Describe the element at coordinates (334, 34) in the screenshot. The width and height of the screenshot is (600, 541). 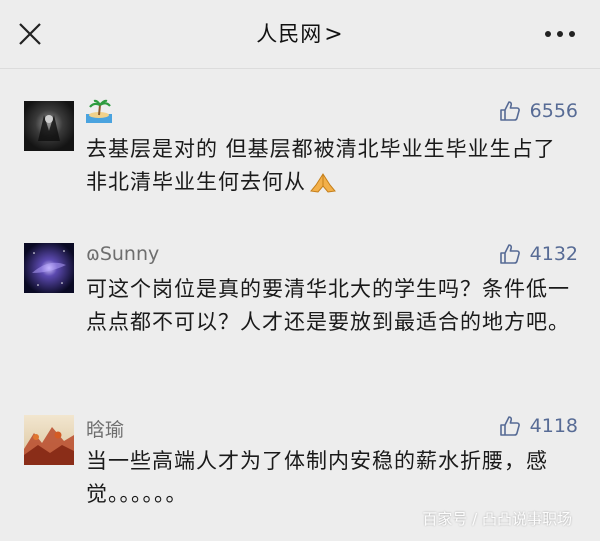
I see `chevron-right-icon: >` at that location.